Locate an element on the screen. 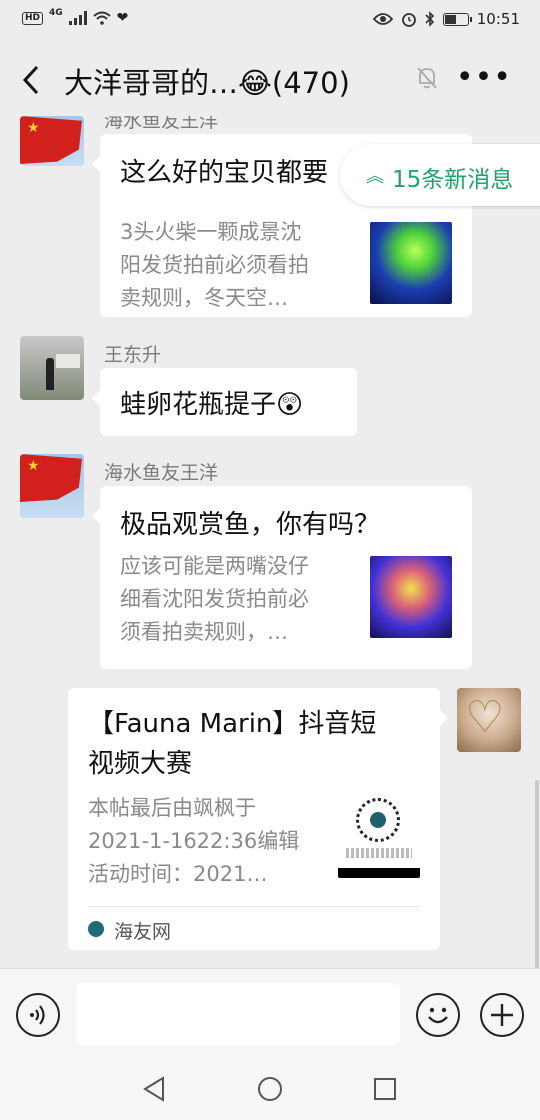 The width and height of the screenshot is (540, 1120). mute-bell-icon is located at coordinates (427, 78).